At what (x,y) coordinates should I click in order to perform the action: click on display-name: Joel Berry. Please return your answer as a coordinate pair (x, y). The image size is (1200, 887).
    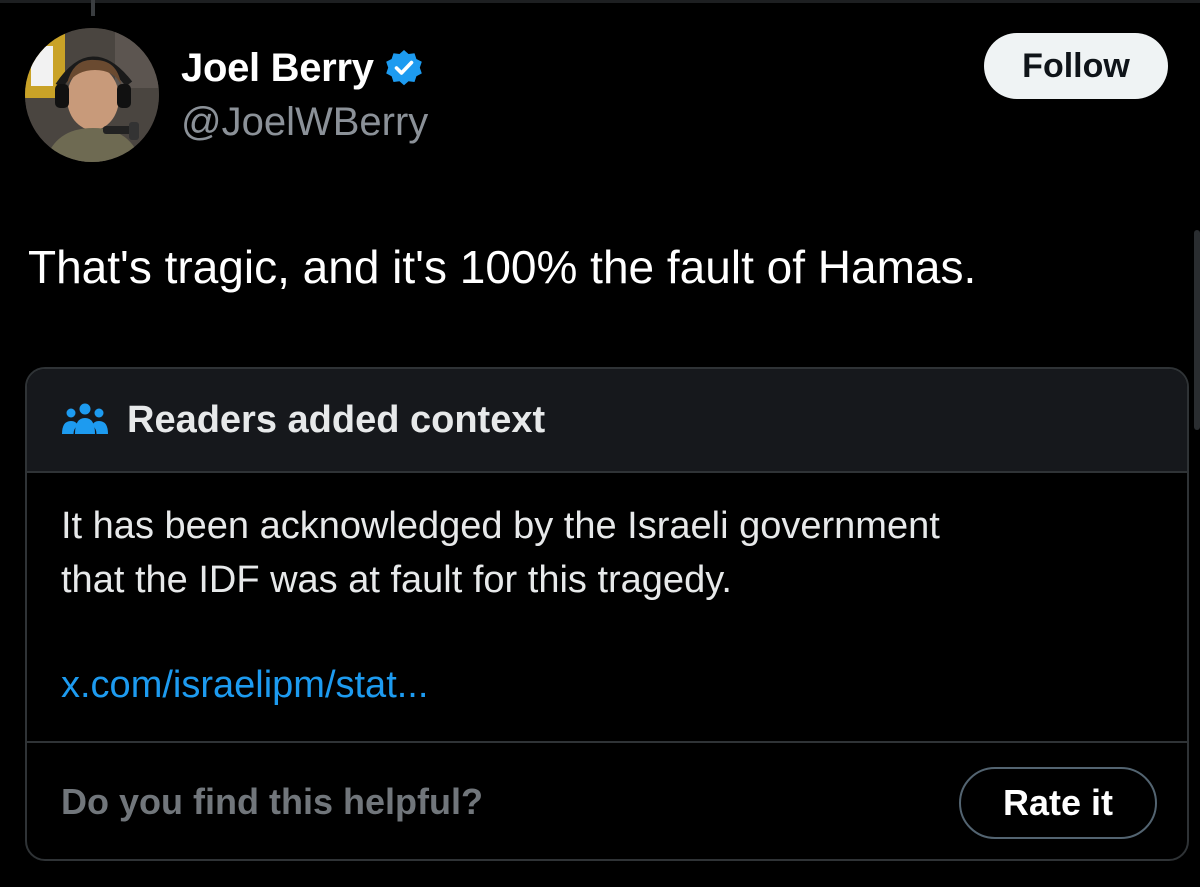
    Looking at the image, I should click on (277, 68).